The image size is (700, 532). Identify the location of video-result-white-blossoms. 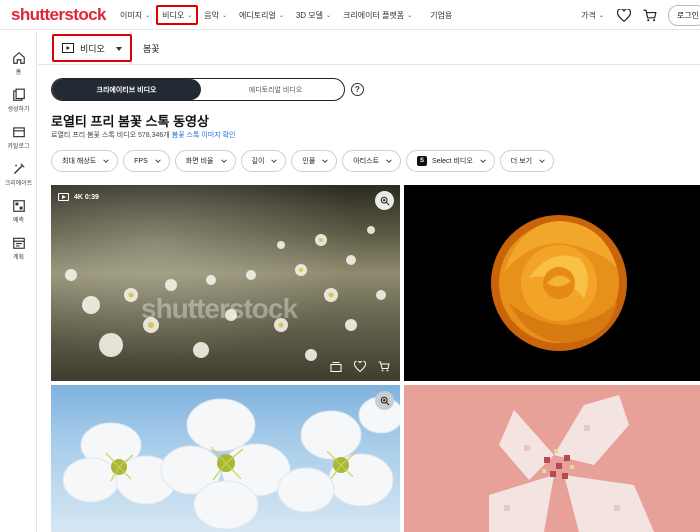
(225, 458).